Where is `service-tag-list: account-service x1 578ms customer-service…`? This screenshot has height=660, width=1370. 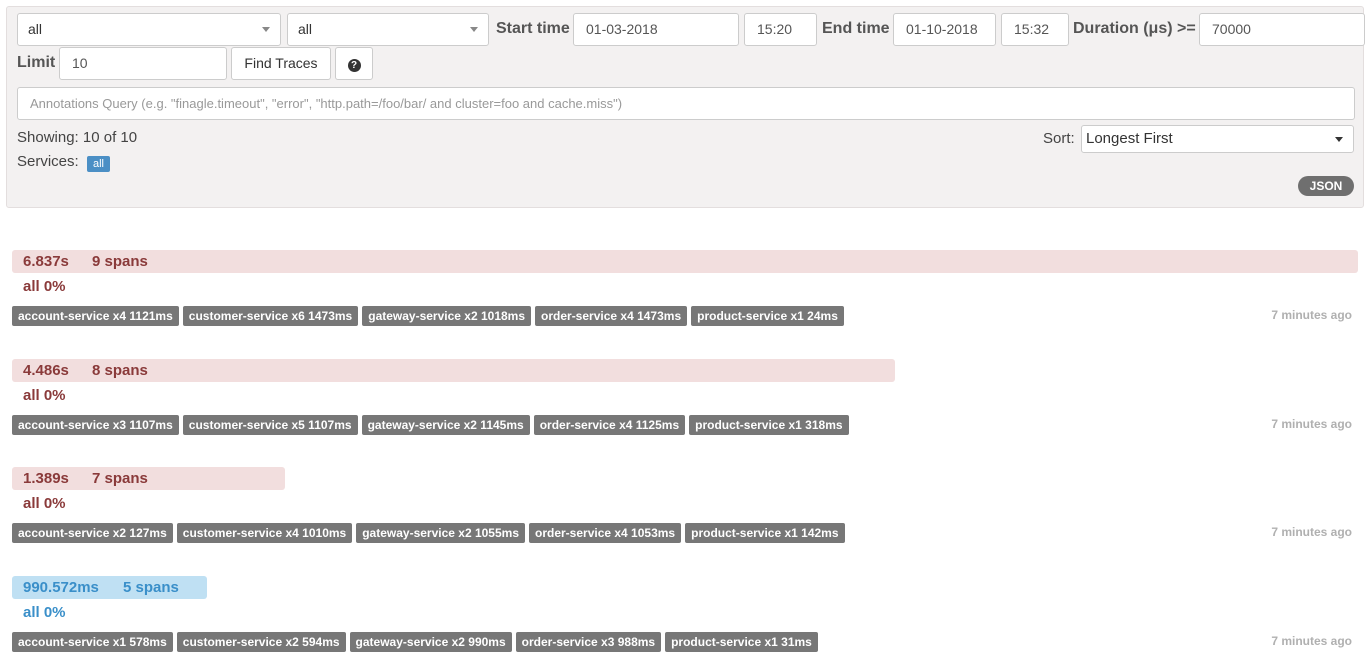
service-tag-list: account-service x1 578ms customer-service… is located at coordinates (417, 642).